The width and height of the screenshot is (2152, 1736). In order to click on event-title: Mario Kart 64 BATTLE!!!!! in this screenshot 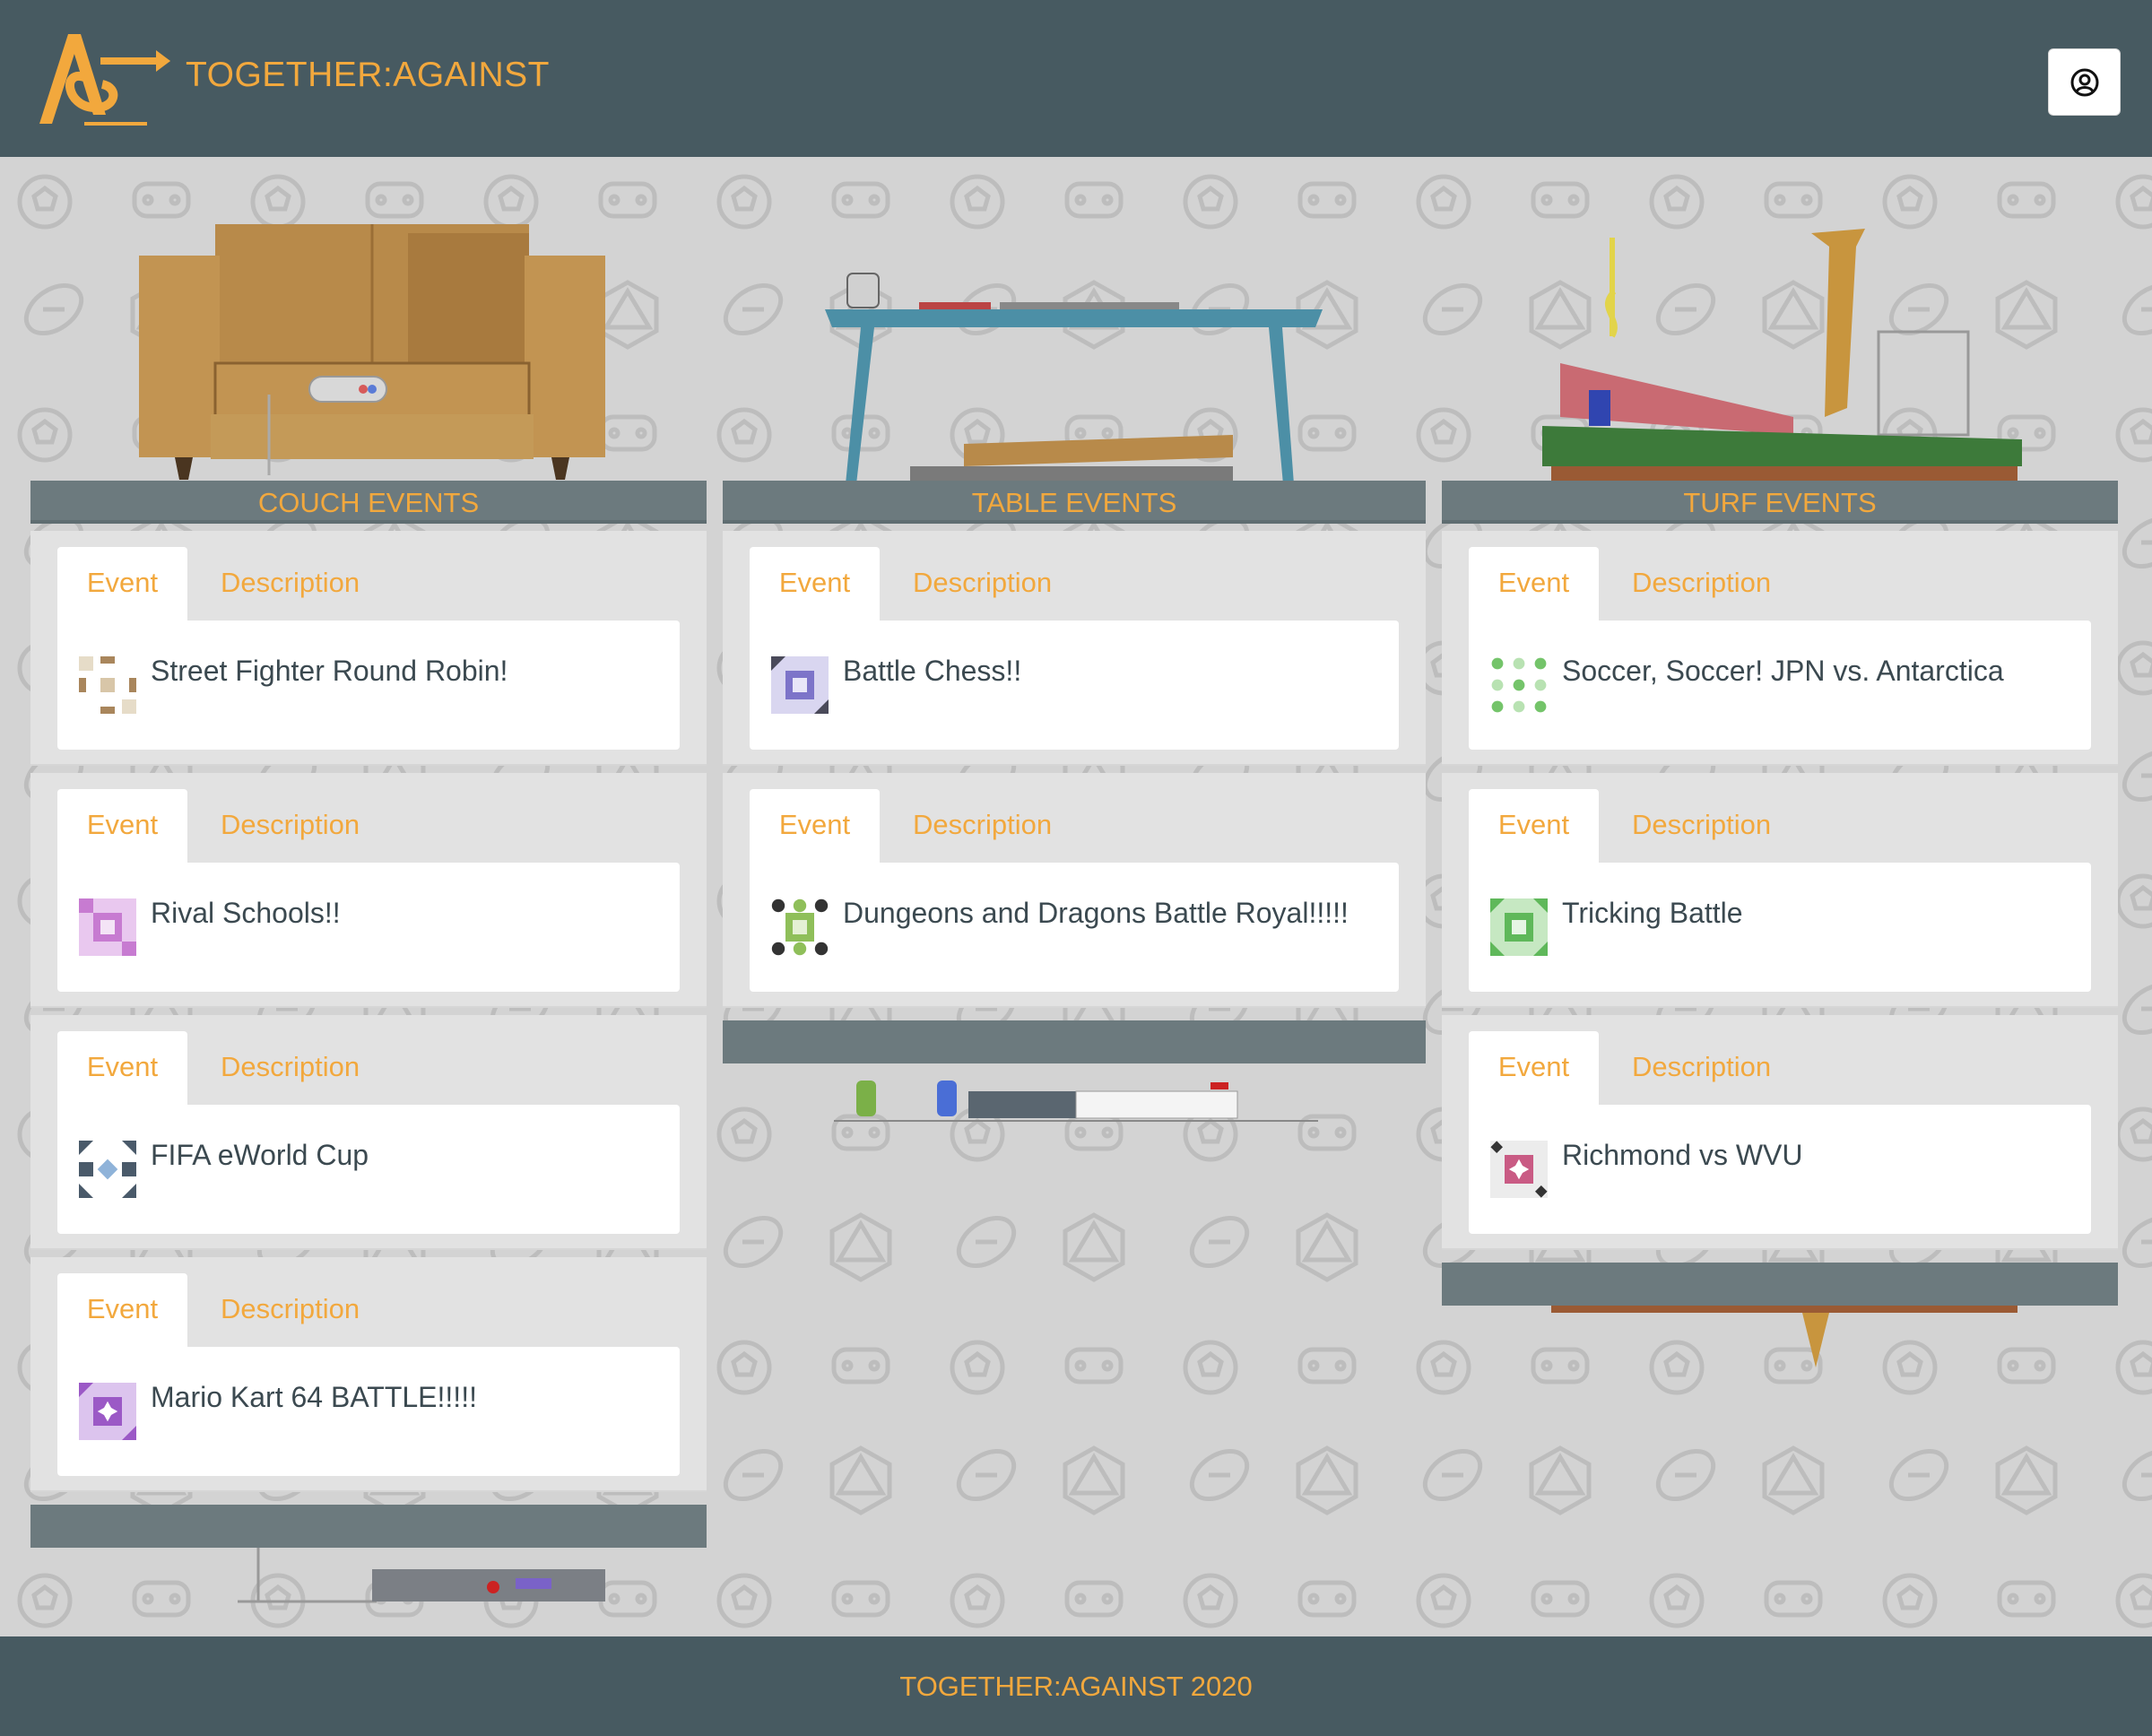, I will do `click(314, 1398)`.